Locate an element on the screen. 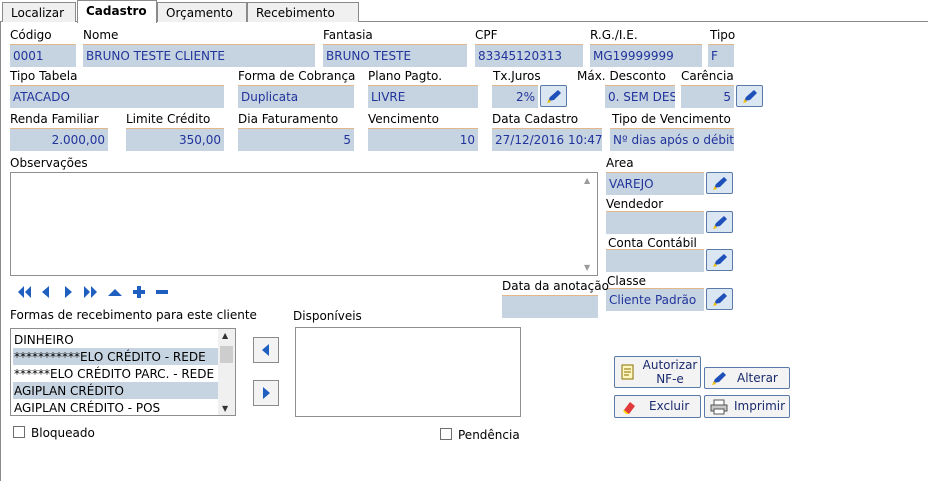 Image resolution: width=928 pixels, height=481 pixels. tipo-field: F is located at coordinates (721, 55).